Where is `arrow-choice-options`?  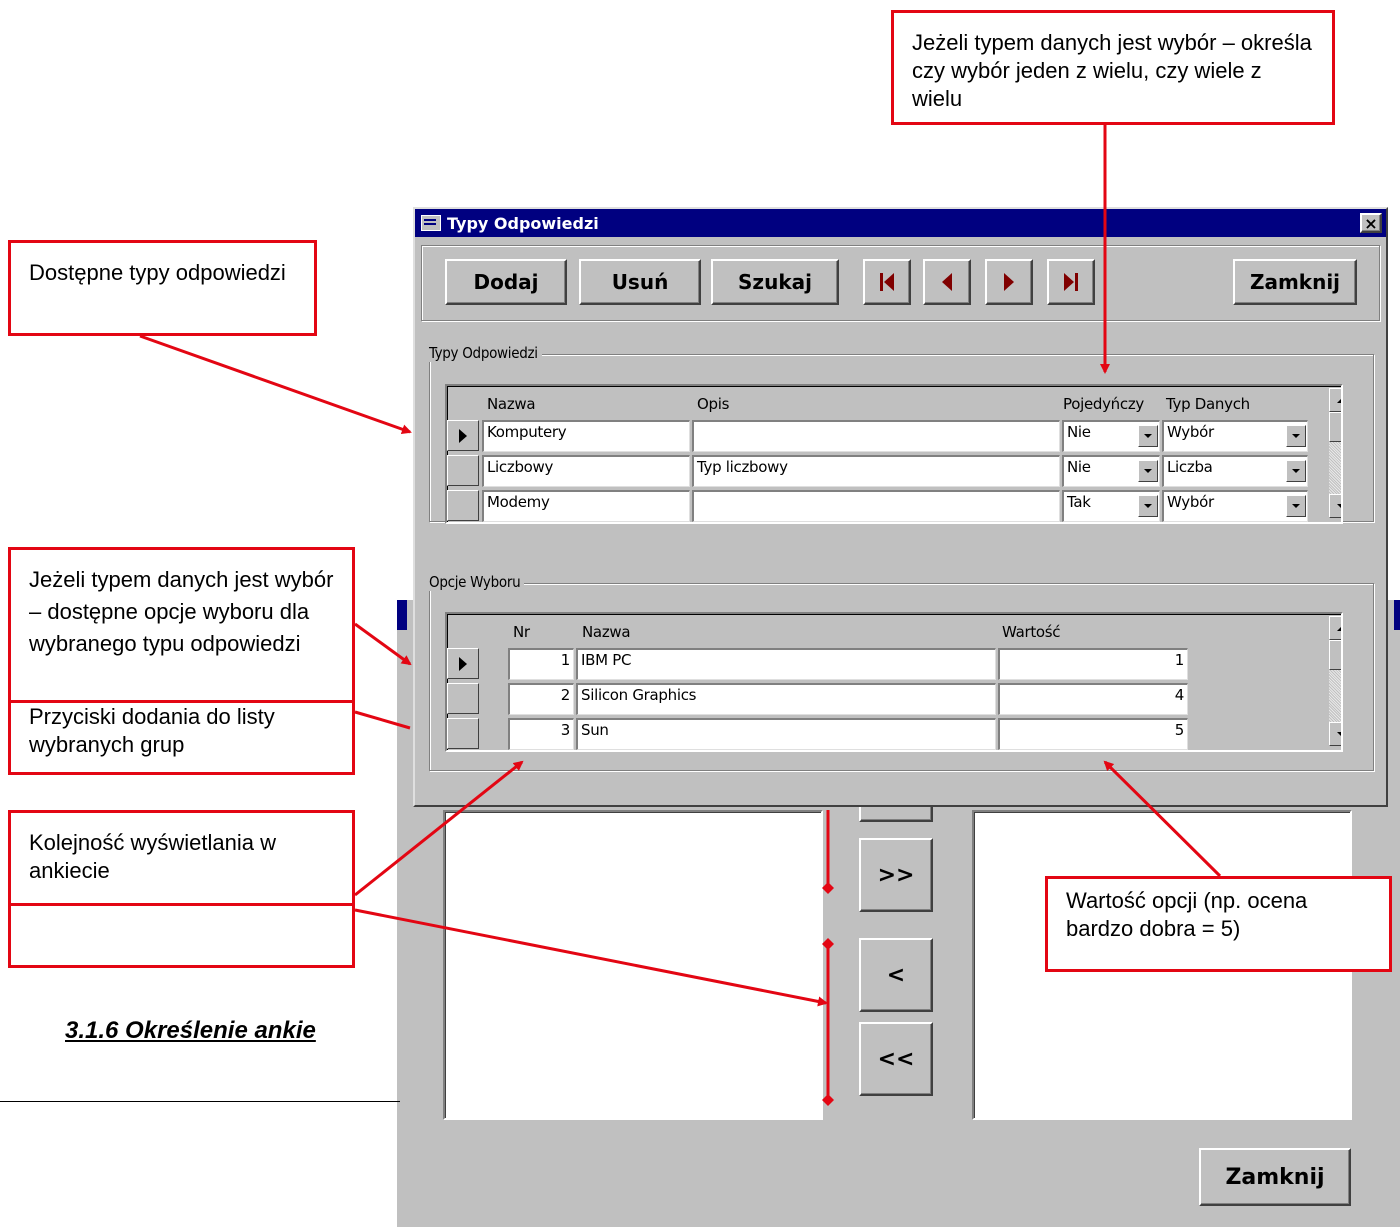
arrow-choice-options is located at coordinates (383, 644).